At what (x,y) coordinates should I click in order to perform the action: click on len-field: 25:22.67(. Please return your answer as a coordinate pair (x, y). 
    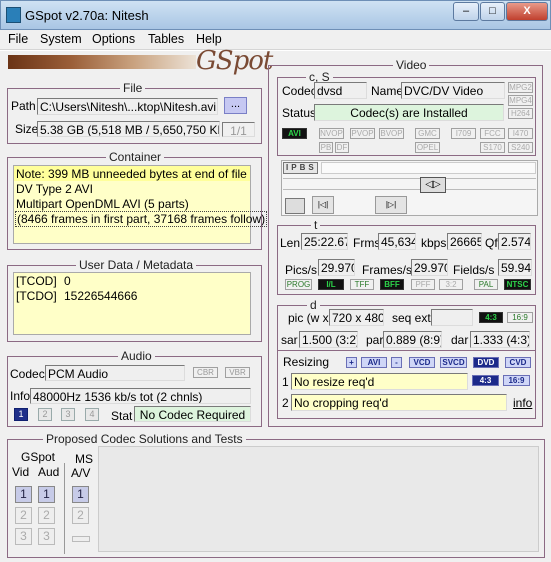
    Looking at the image, I should click on (324, 241).